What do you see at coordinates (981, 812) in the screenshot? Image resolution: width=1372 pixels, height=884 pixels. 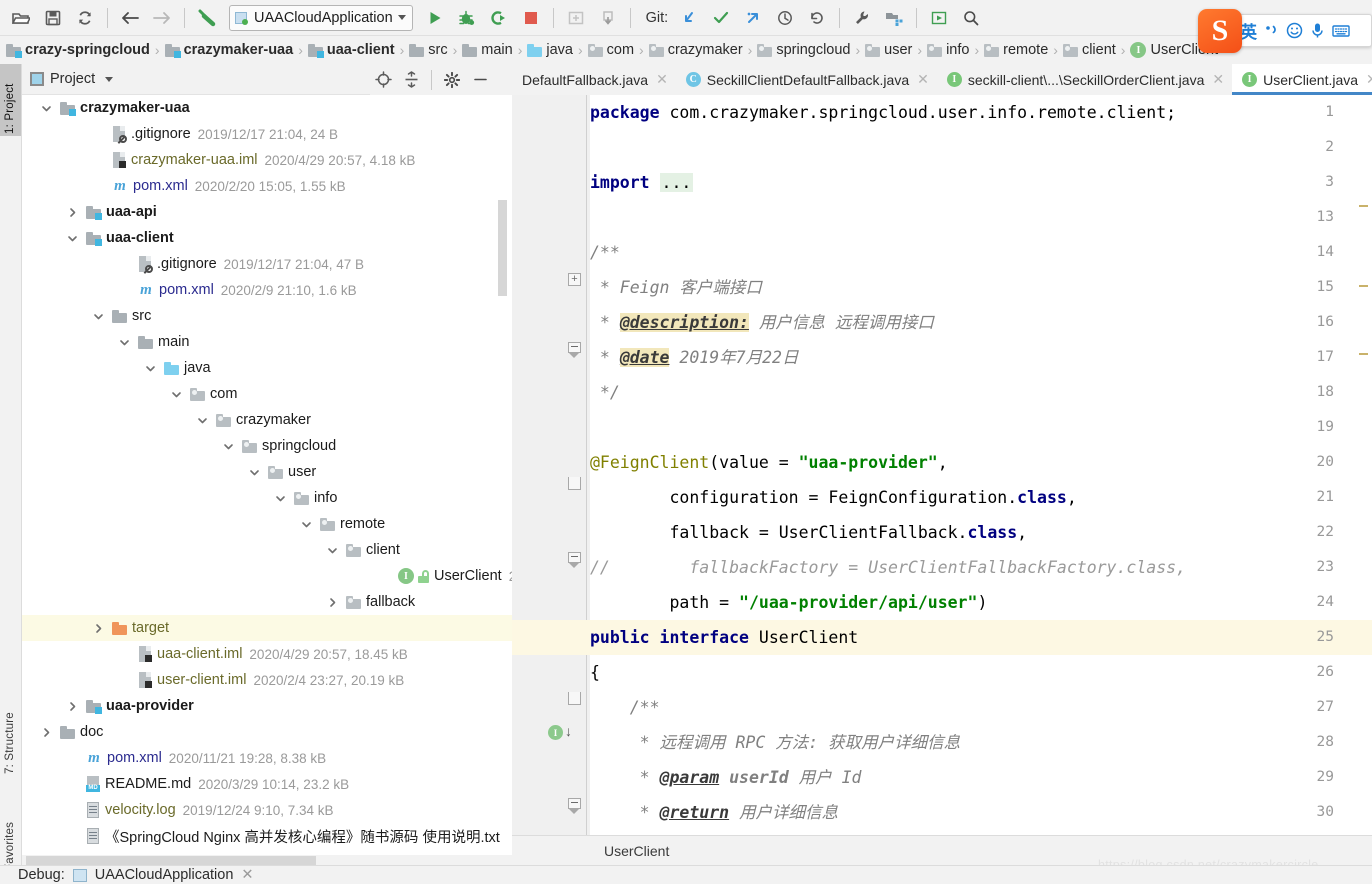 I see `code-line: * @return 用户详细信息` at bounding box center [981, 812].